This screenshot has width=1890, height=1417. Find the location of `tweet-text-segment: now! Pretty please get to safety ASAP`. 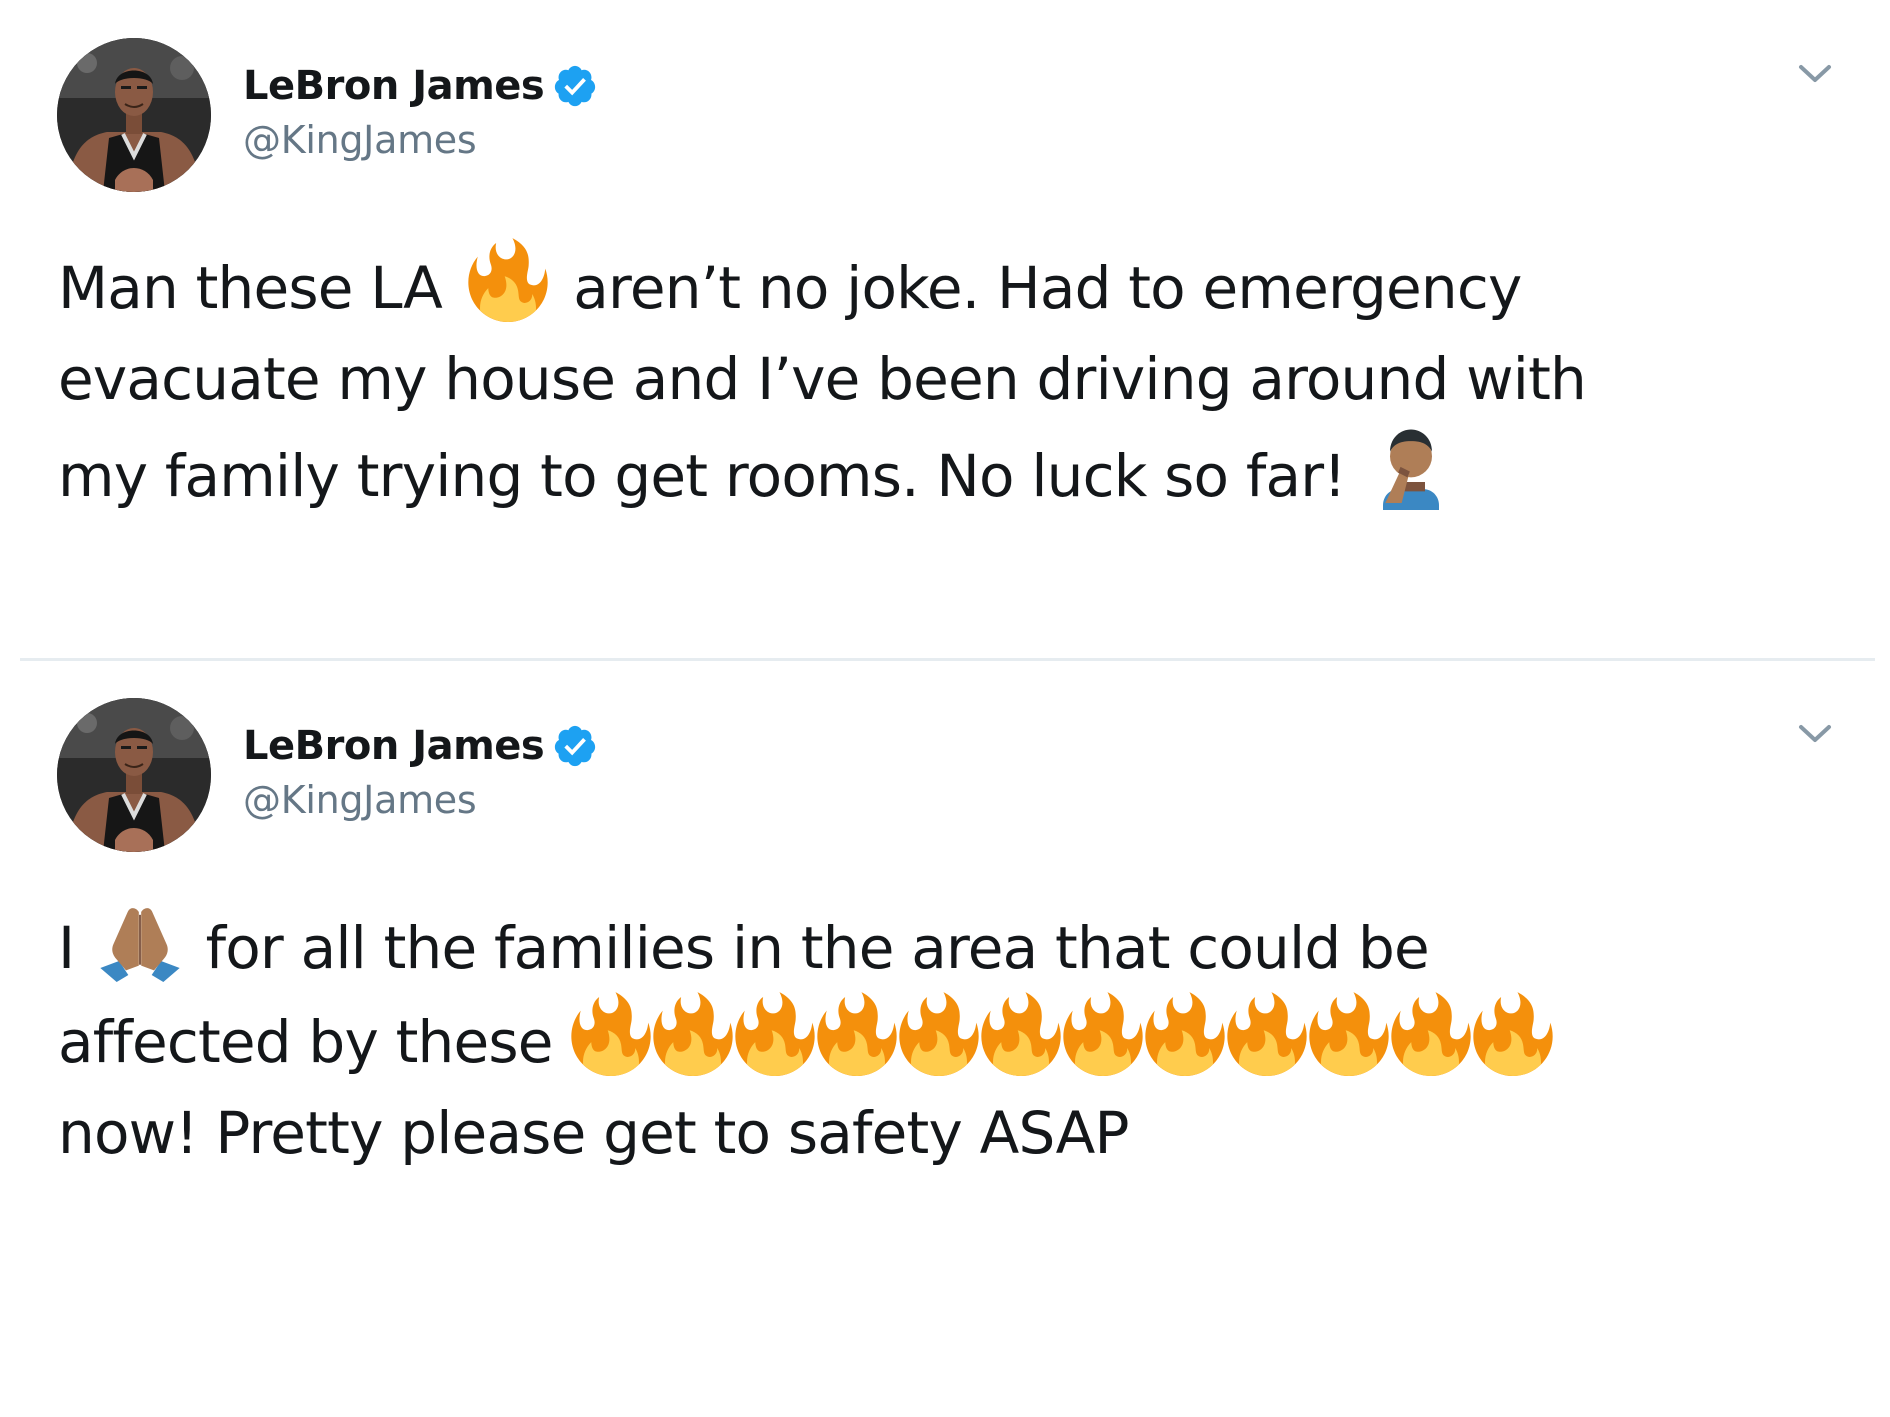

tweet-text-segment: now! Pretty please get to safety ASAP is located at coordinates (593, 1133).